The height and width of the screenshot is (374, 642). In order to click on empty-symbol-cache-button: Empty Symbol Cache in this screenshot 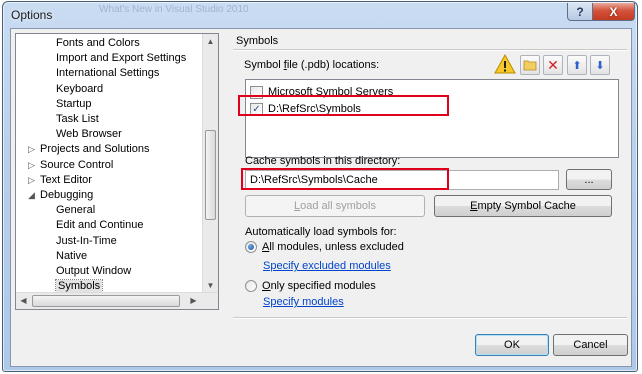, I will do `click(523, 206)`.